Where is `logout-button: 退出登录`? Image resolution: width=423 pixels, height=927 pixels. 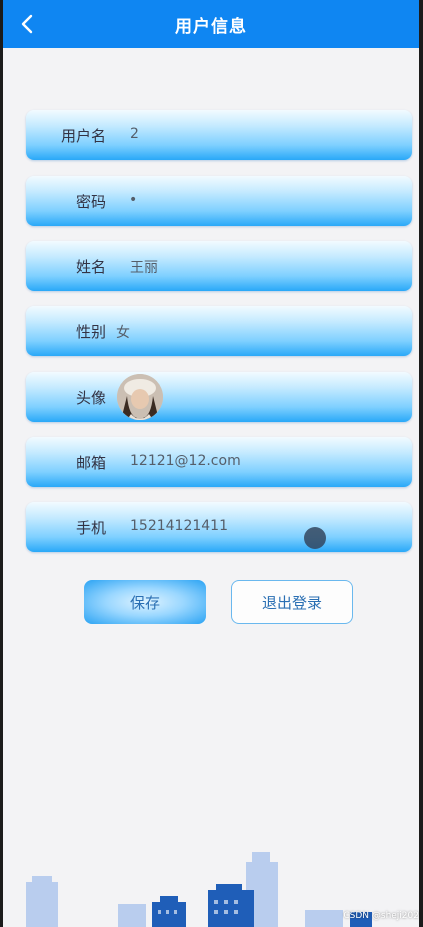 logout-button: 退出登录 is located at coordinates (292, 602).